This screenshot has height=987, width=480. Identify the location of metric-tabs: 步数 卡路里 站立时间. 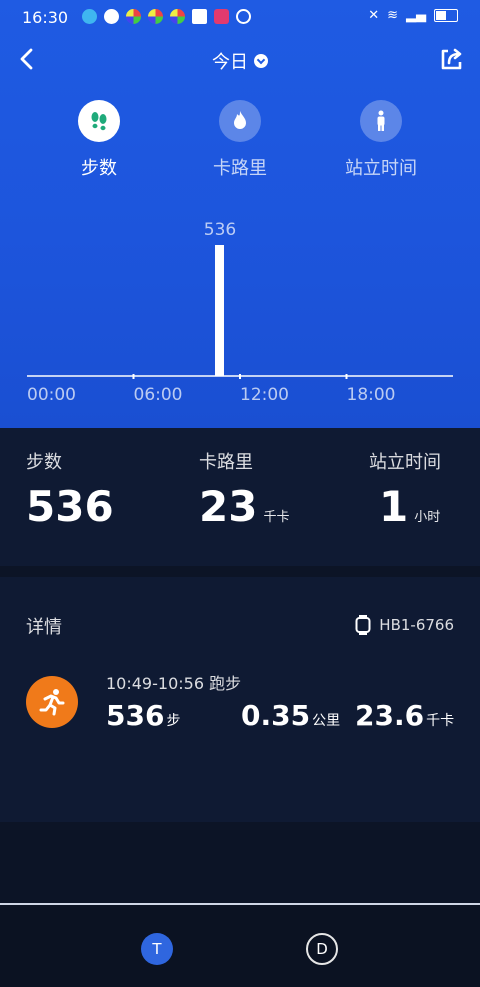
(240, 145).